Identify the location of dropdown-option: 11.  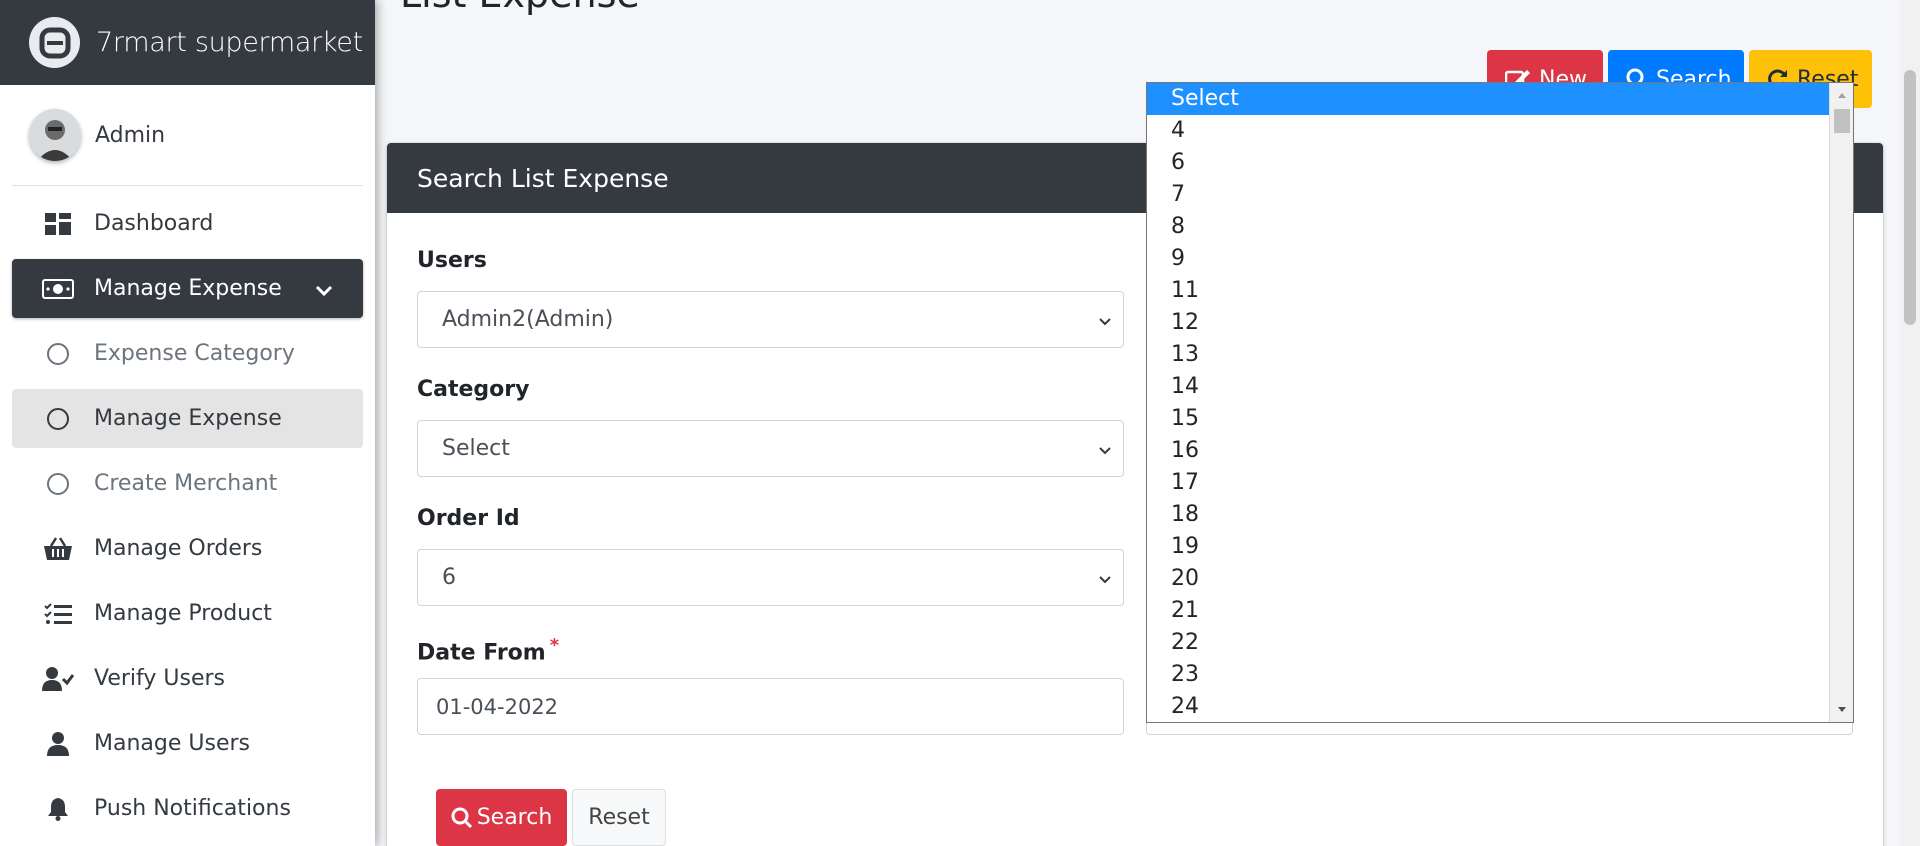
(1500, 291).